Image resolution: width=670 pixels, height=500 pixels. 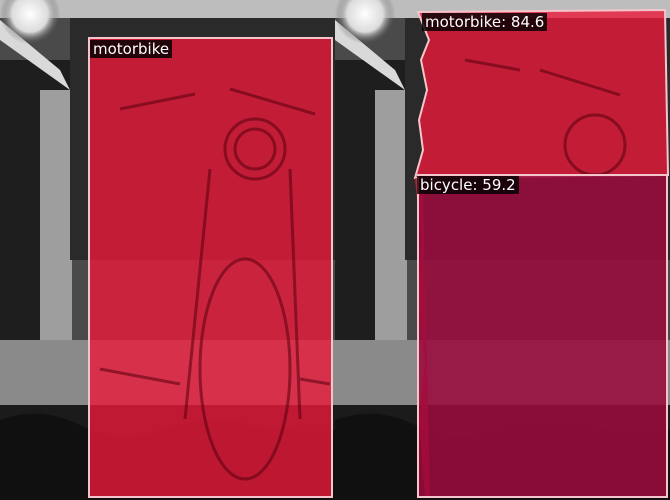 What do you see at coordinates (485, 22) in the screenshot?
I see `motorbike-score-label: motorbike: 84.6` at bounding box center [485, 22].